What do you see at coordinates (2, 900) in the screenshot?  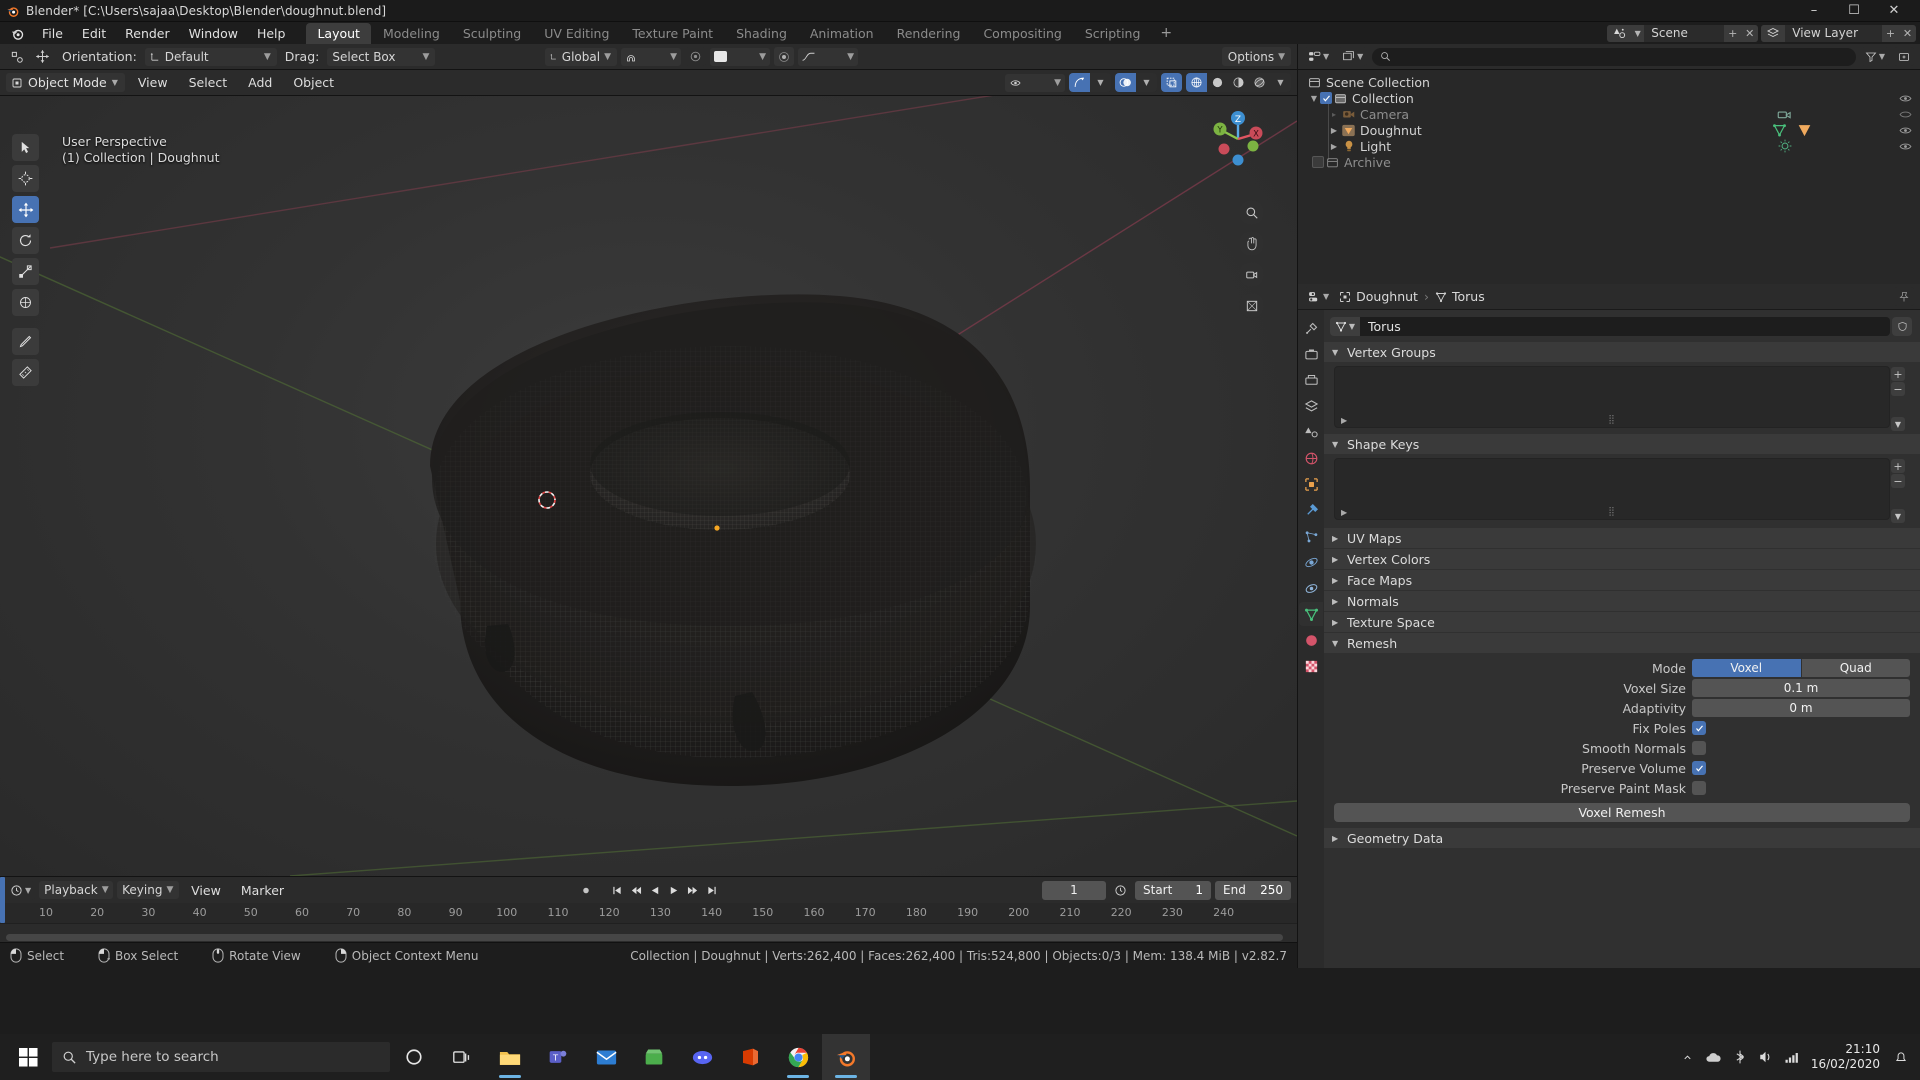 I see `timeline-playhead` at bounding box center [2, 900].